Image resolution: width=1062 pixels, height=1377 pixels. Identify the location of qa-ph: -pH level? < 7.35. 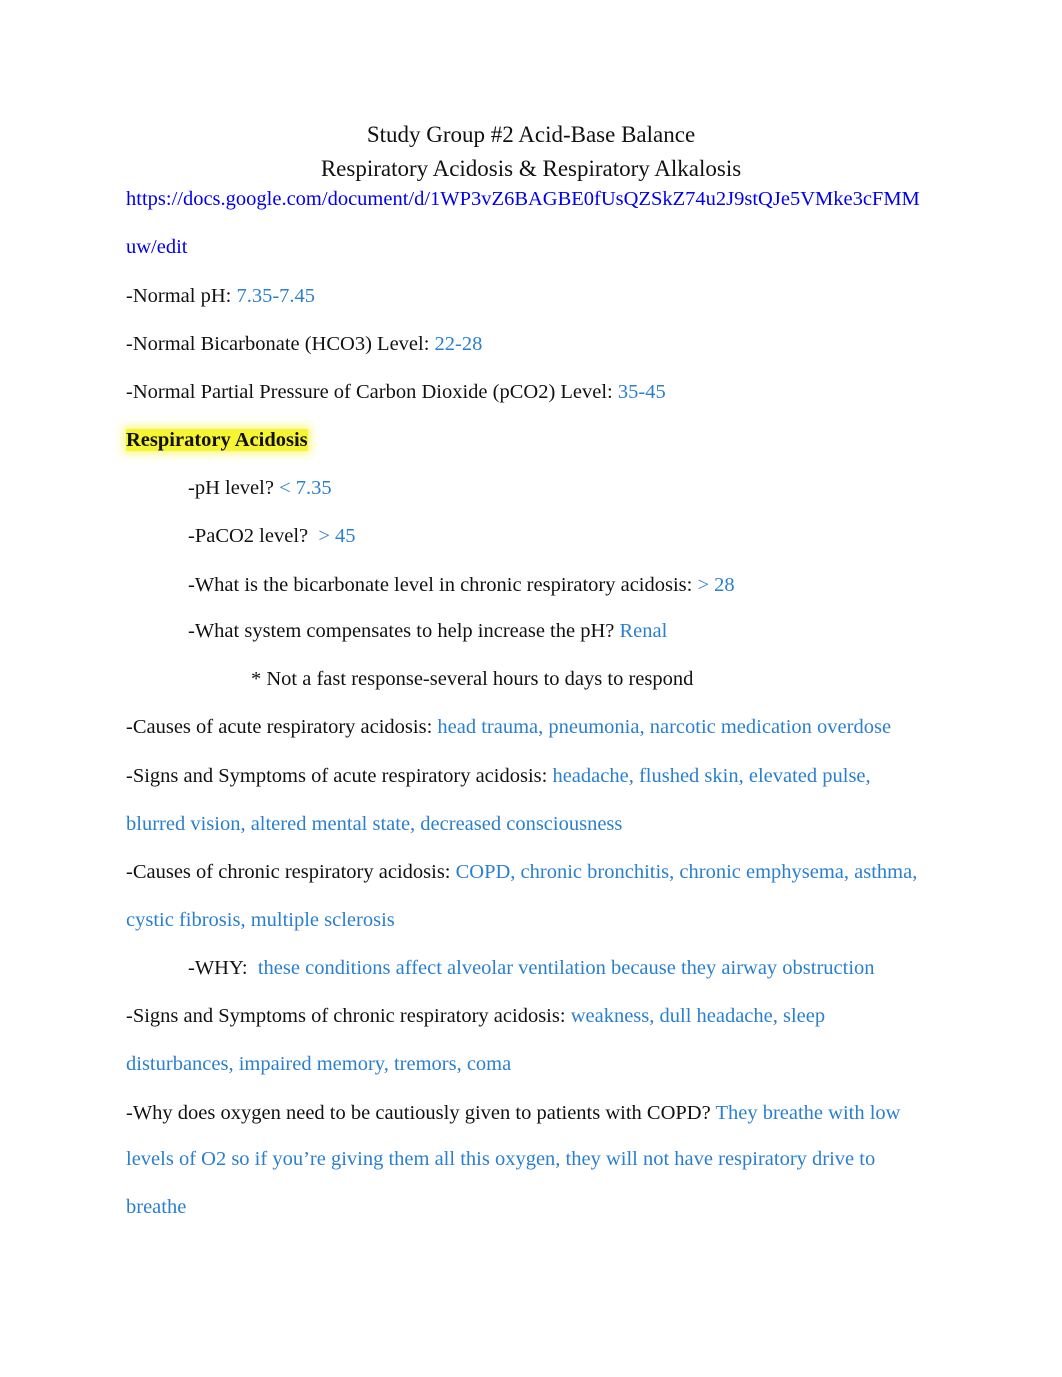
(260, 488).